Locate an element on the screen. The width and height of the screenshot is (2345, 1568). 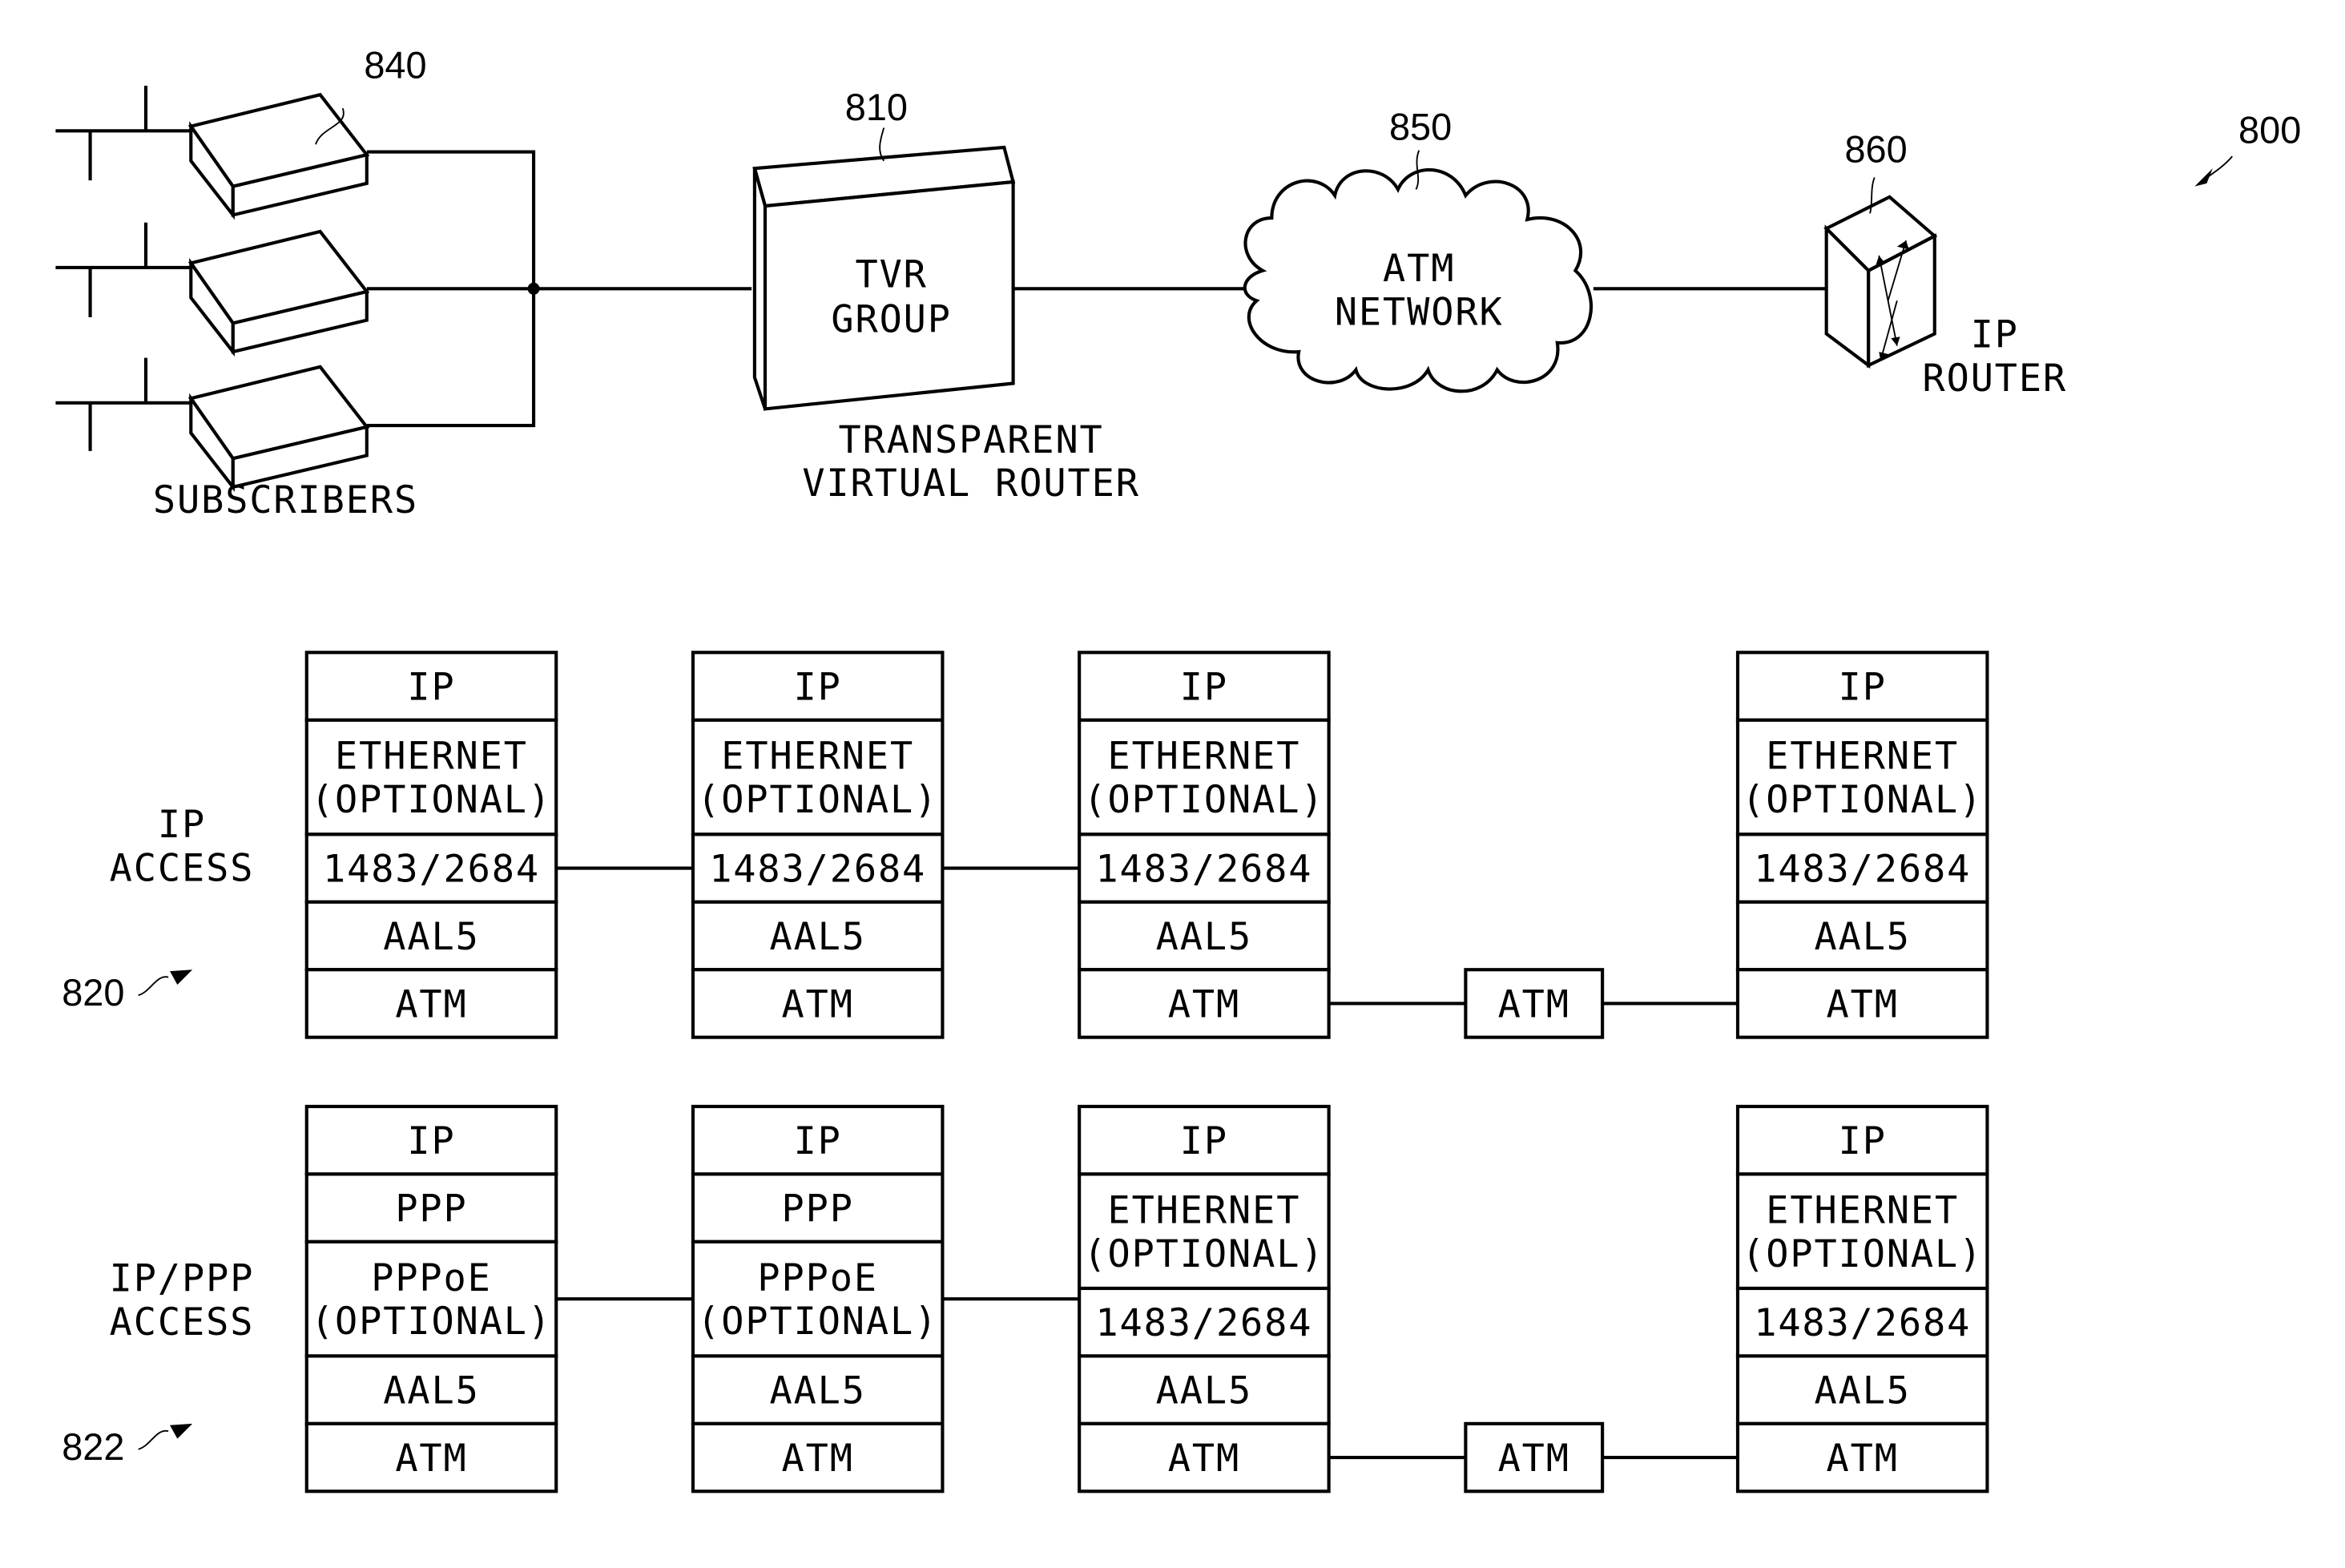
ref-860: 860 is located at coordinates (1875, 150).